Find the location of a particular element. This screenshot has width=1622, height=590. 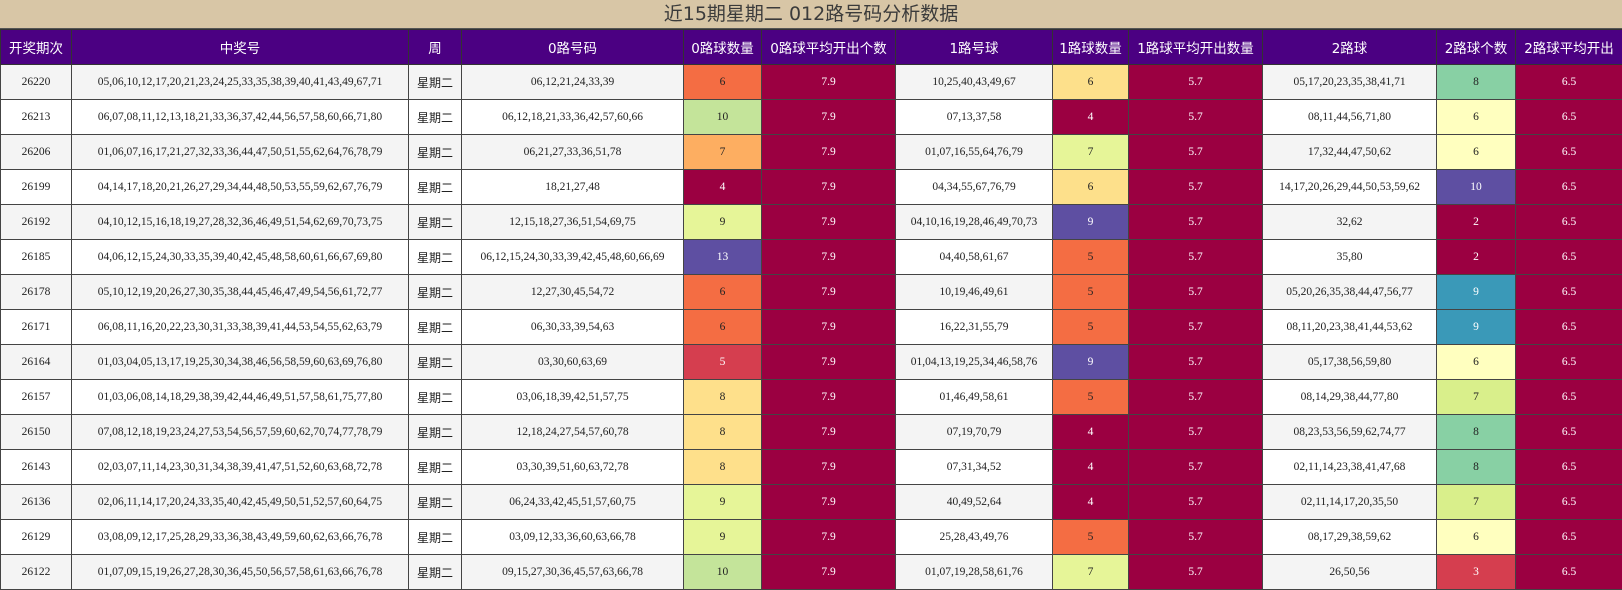

header-route2-avg: 2路球平均开出 is located at coordinates (1569, 47).